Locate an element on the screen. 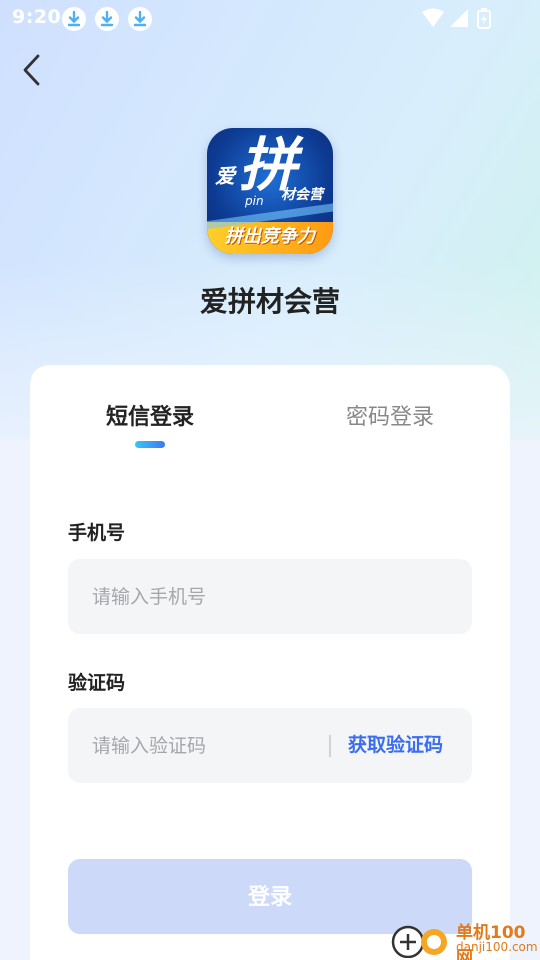  watermark-logo-icon is located at coordinates (419, 941).